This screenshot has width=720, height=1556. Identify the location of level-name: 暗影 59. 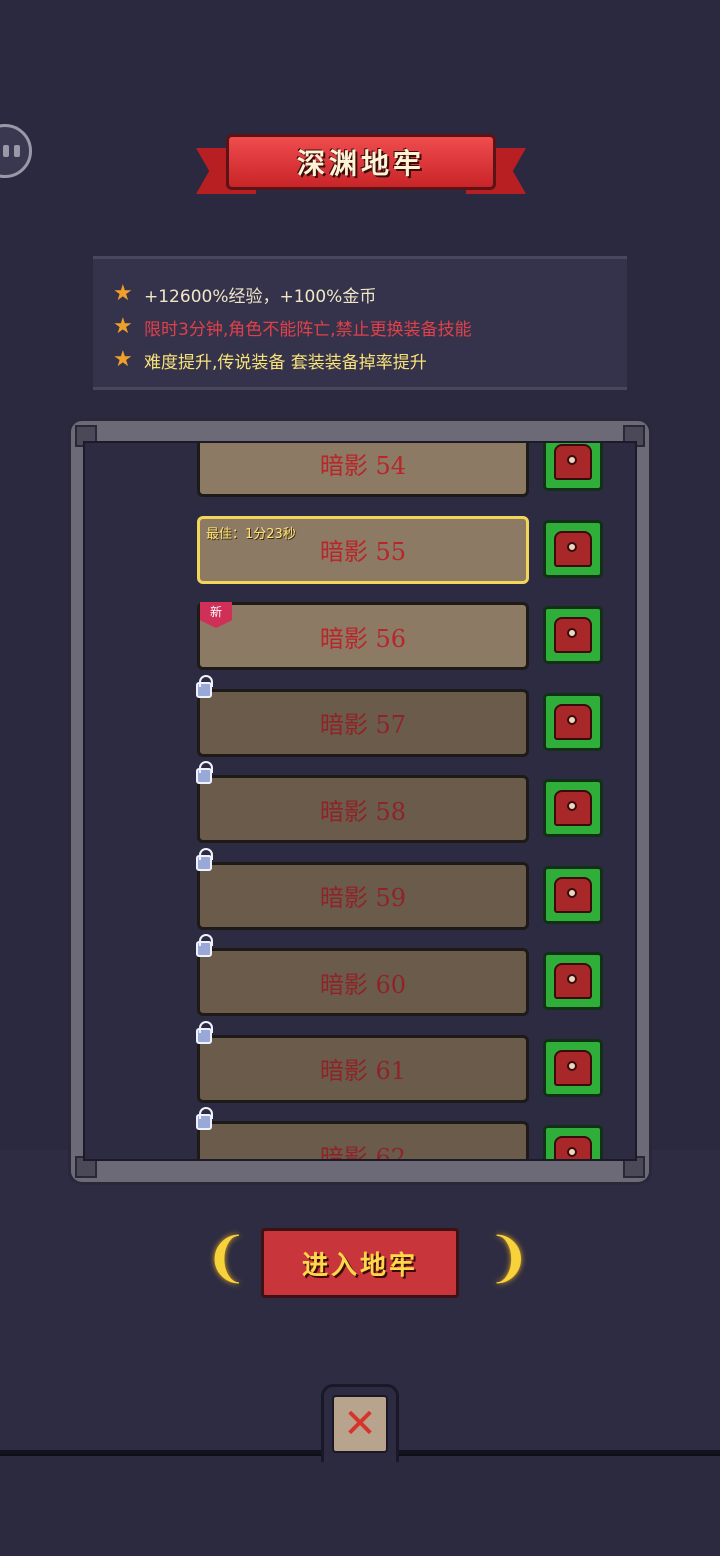
(363, 898).